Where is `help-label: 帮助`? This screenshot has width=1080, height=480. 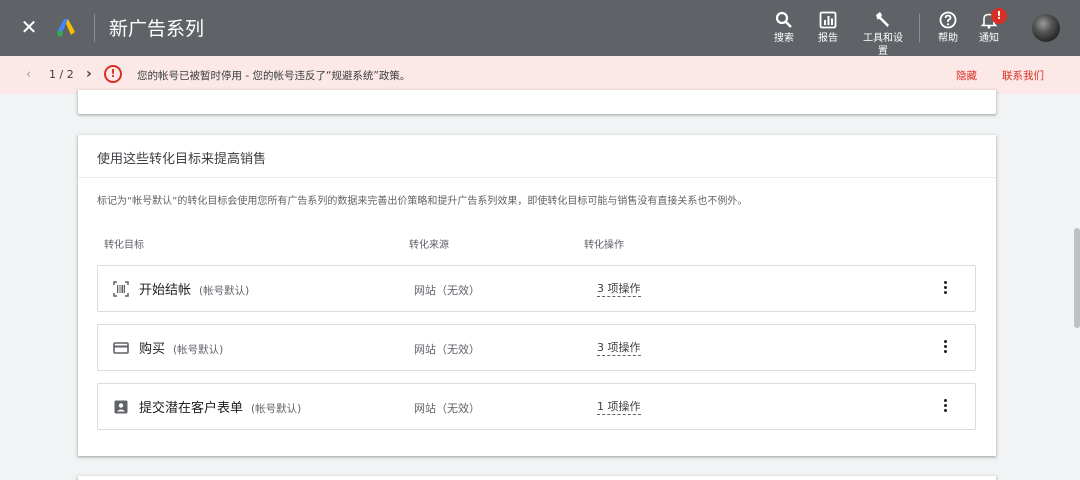 help-label: 帮助 is located at coordinates (948, 38).